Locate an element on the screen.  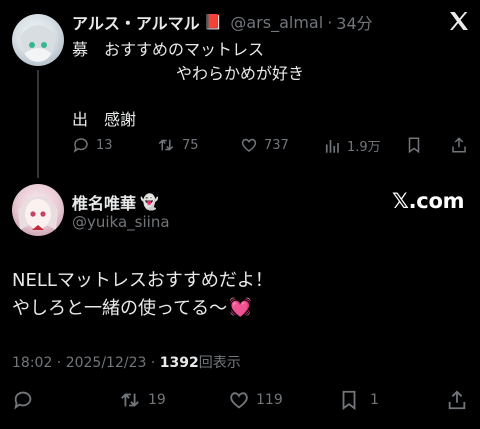
book-emoji-icon: 📕 is located at coordinates (213, 22).